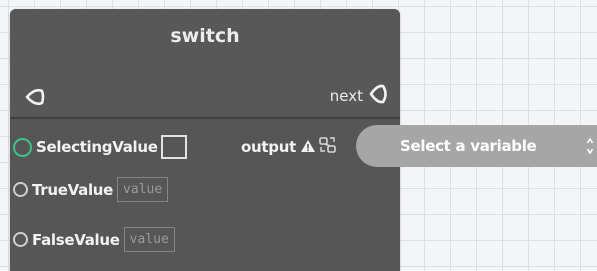  I want to click on field-row-false-value: FalseValue value, so click(94, 239).